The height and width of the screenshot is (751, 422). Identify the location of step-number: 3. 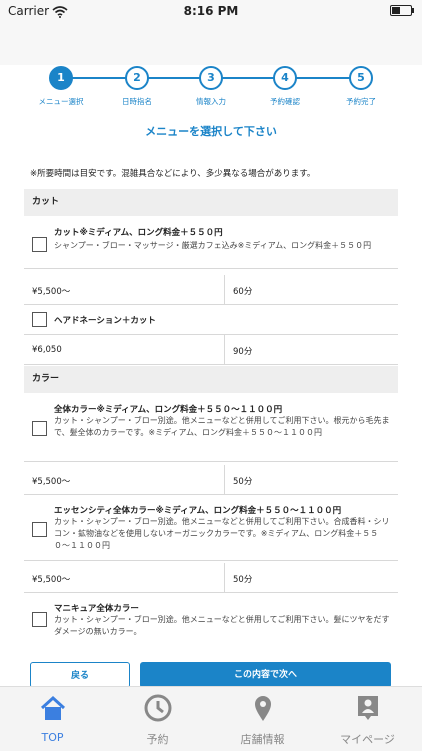
(211, 78).